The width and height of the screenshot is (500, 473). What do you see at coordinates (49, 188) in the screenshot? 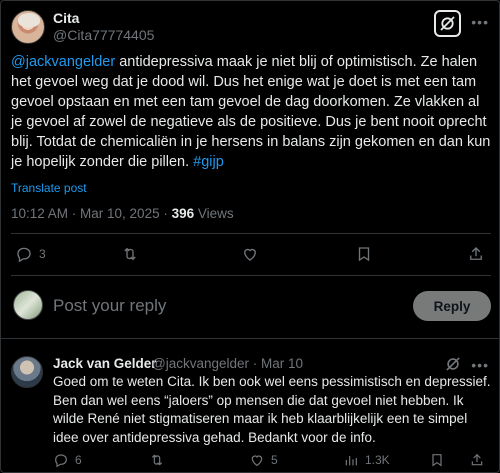
I see `translate-link: Translate post` at bounding box center [49, 188].